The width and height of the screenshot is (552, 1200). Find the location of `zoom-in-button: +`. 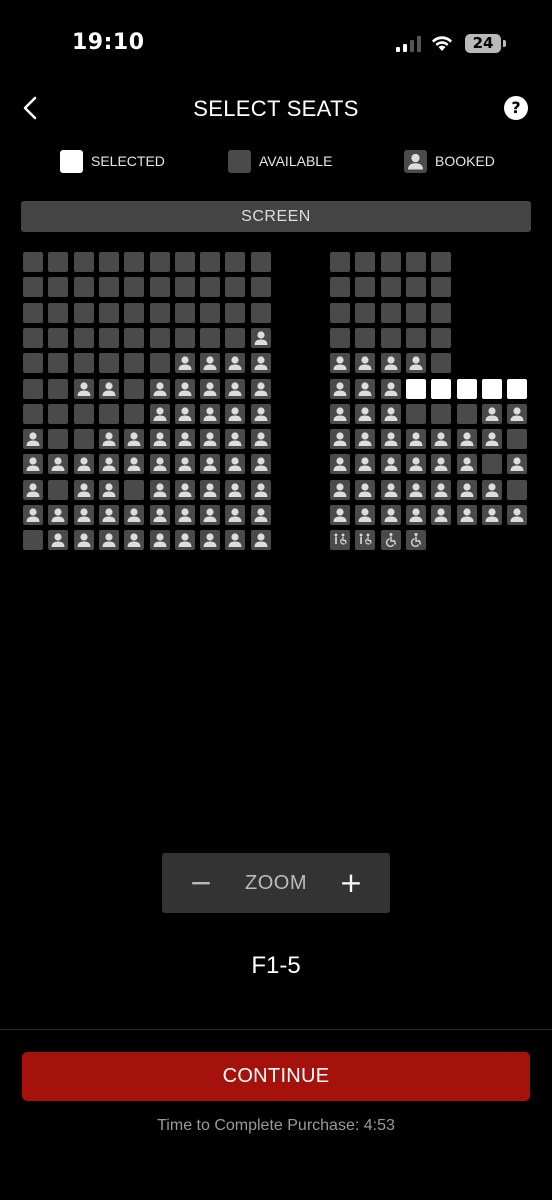

zoom-in-button: + is located at coordinates (351, 883).